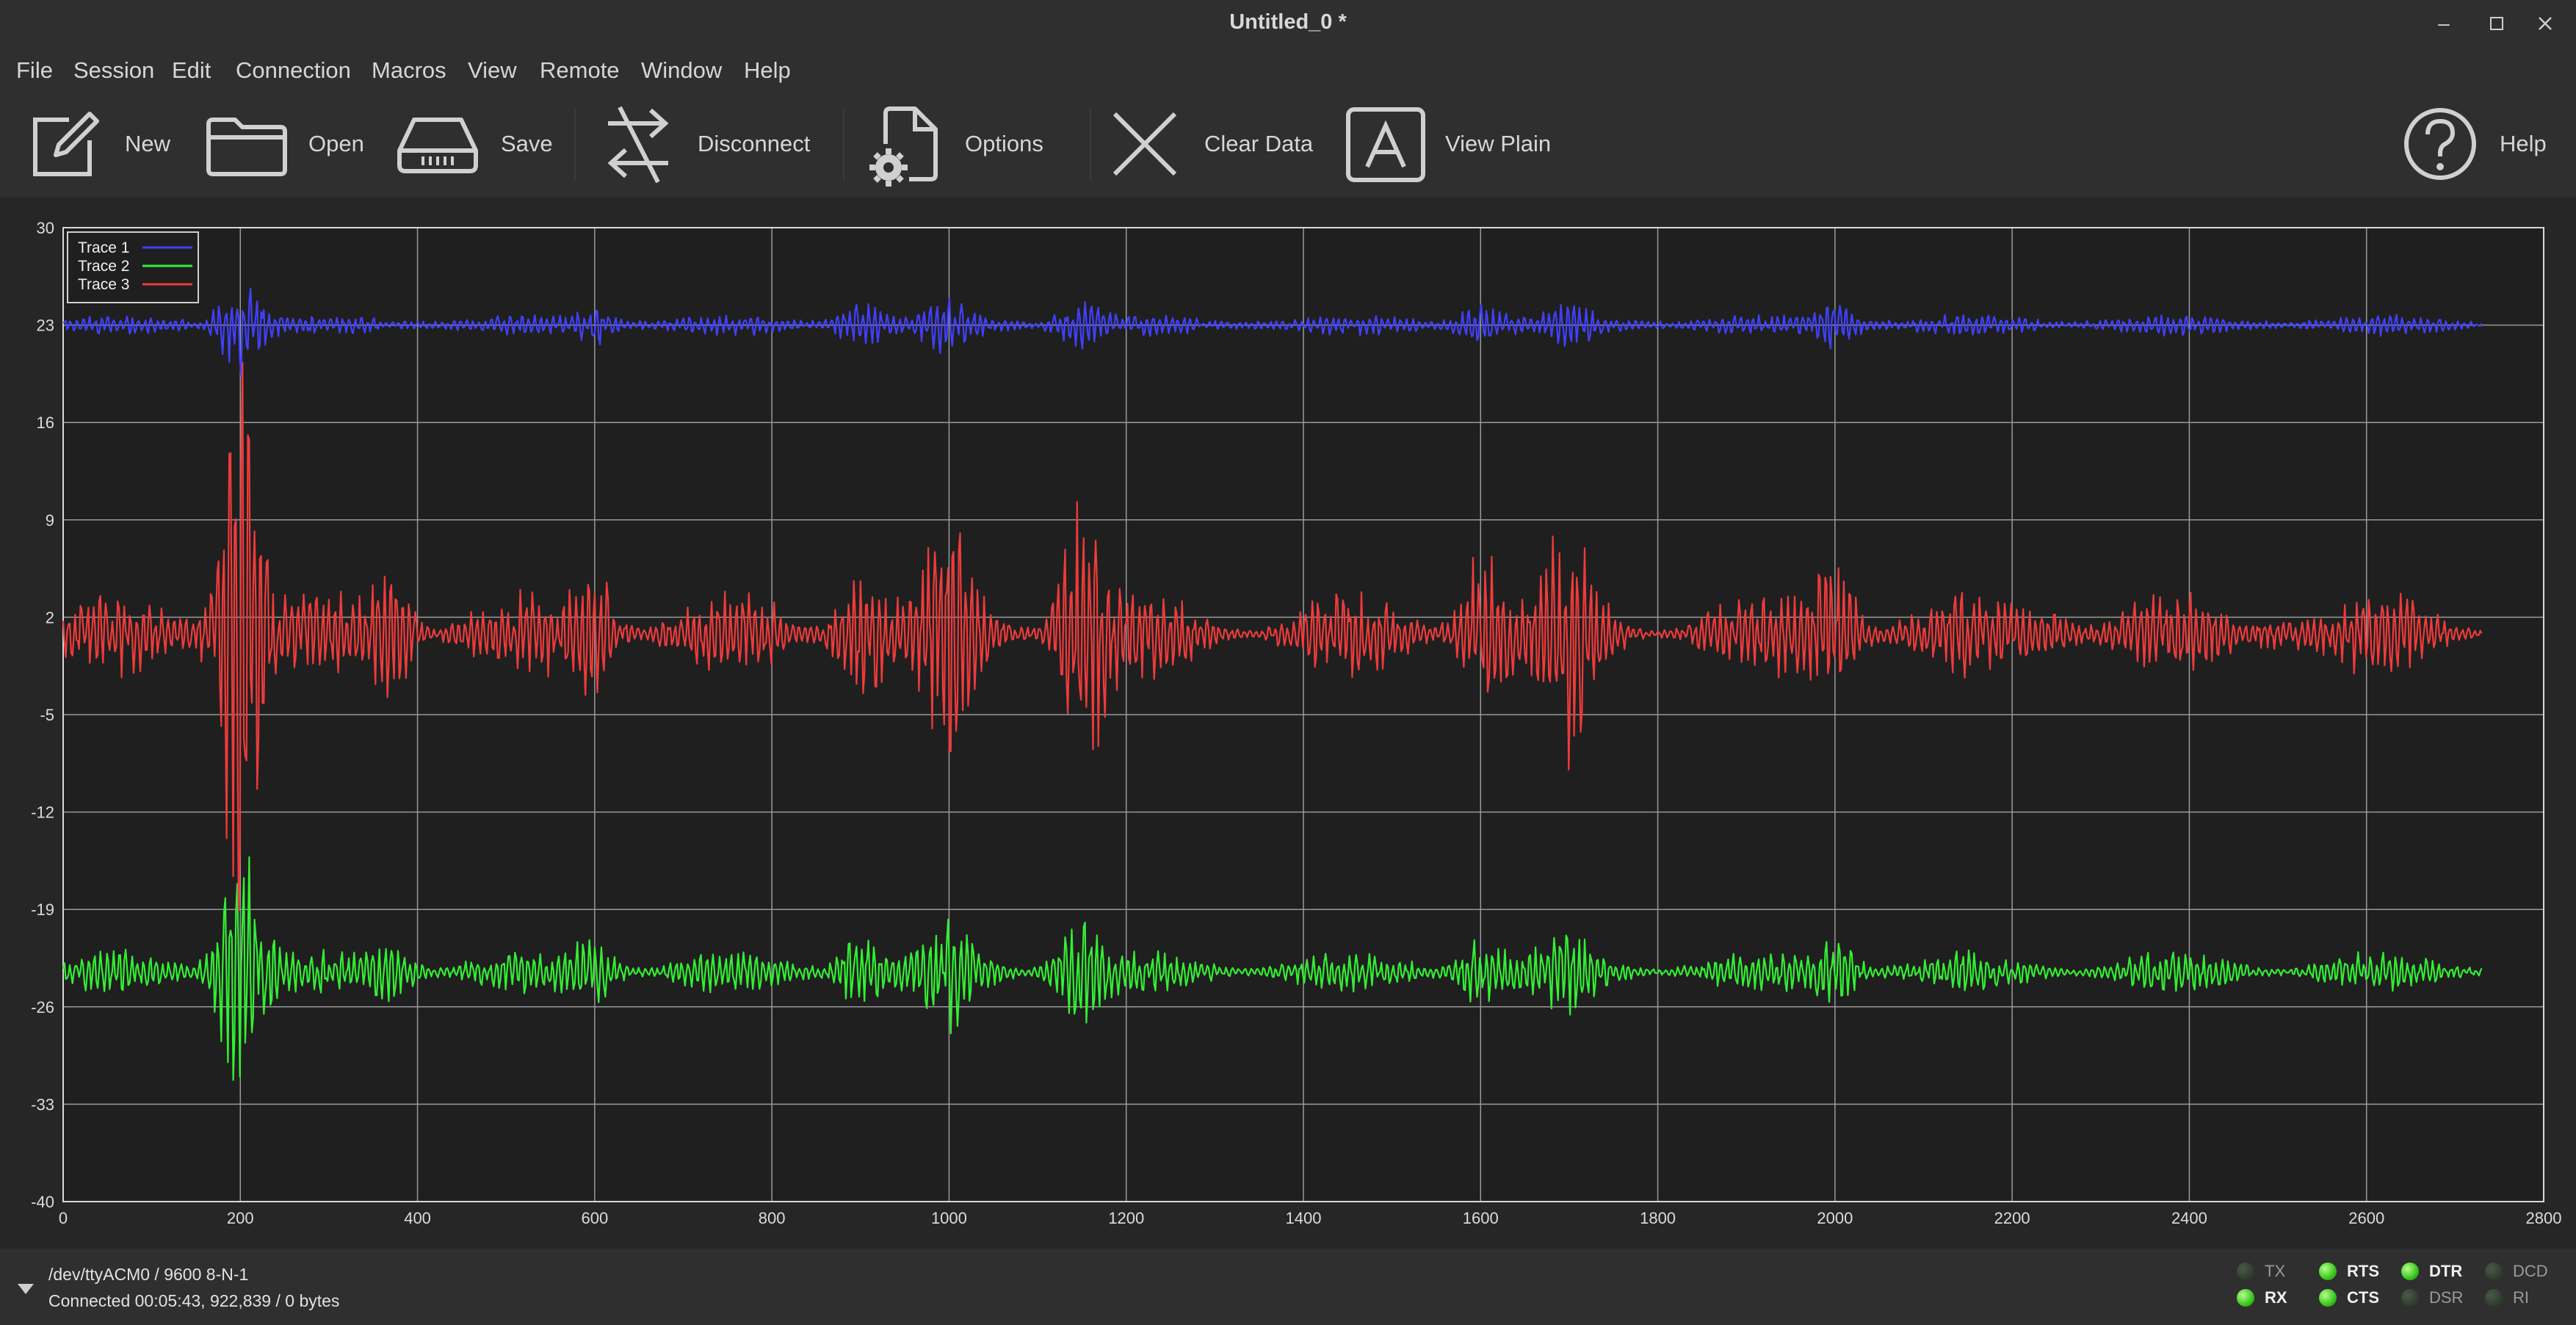  I want to click on signal-rts: RTS, so click(2349, 1271).